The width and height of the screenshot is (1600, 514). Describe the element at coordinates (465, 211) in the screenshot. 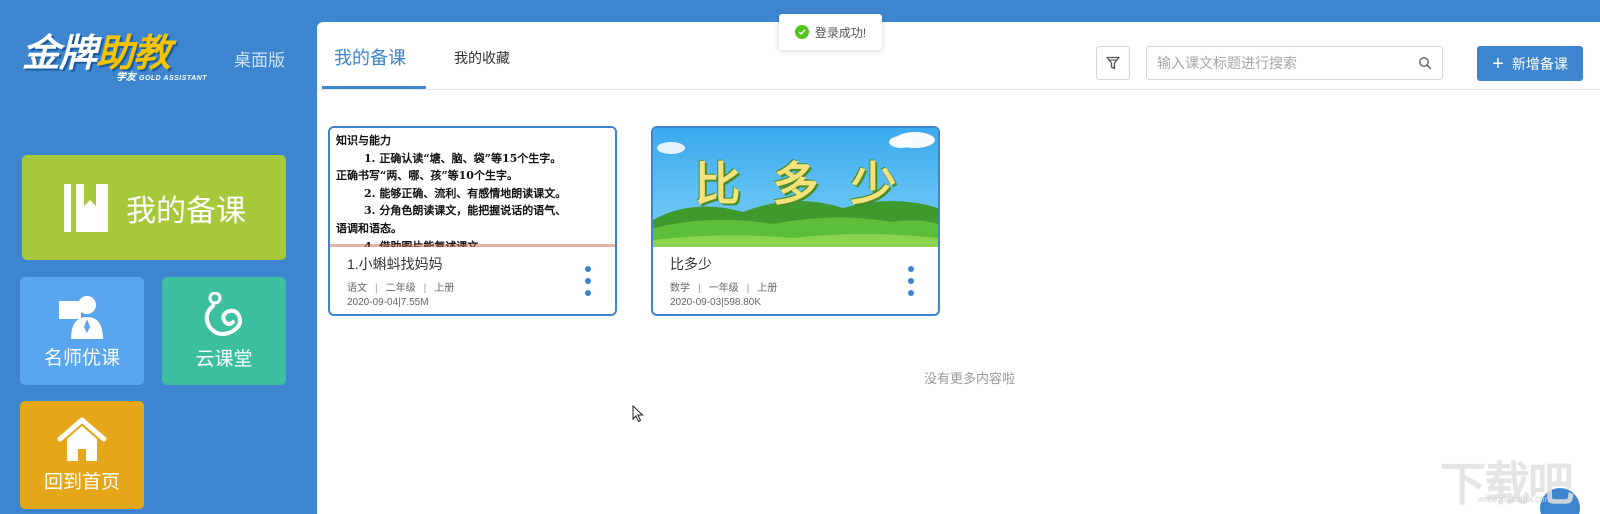

I see `thumb-line: 3. 分角色朗读课文，能把握说话的语气、` at that location.